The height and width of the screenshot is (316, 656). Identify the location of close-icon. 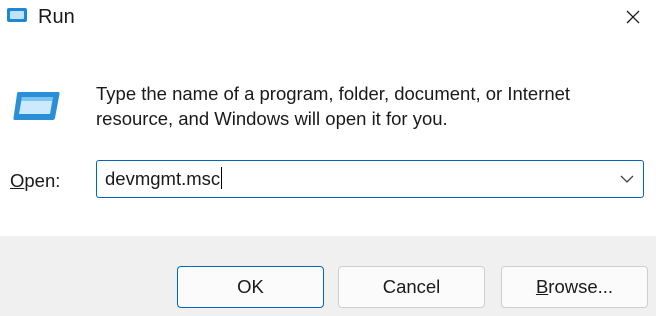
(633, 17).